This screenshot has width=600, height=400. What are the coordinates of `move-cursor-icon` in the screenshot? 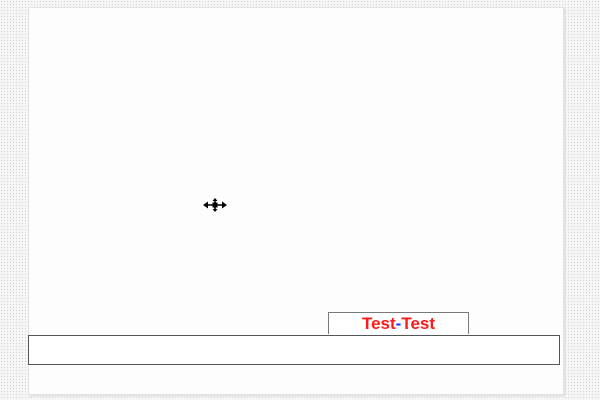 It's located at (215, 205).